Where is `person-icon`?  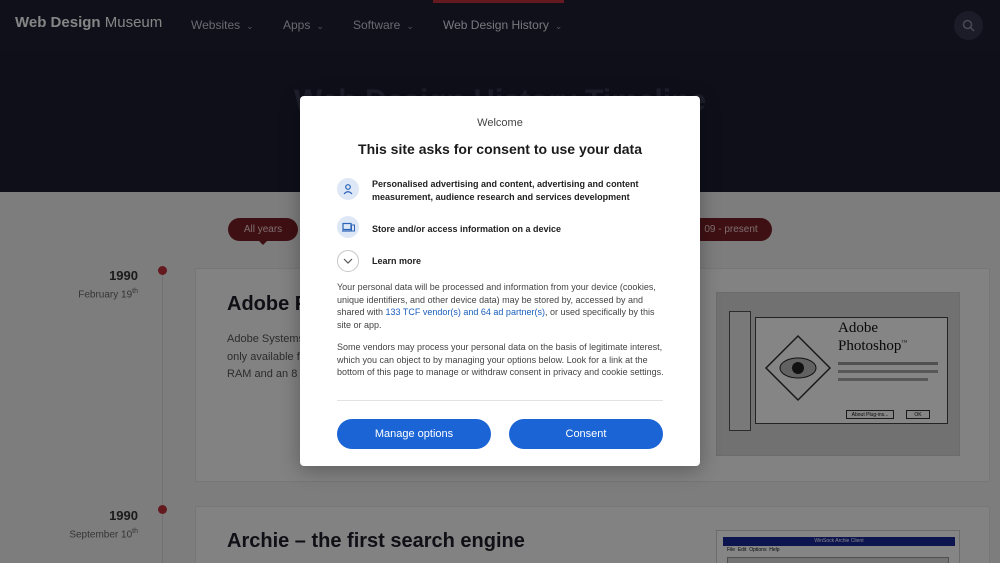 person-icon is located at coordinates (348, 189).